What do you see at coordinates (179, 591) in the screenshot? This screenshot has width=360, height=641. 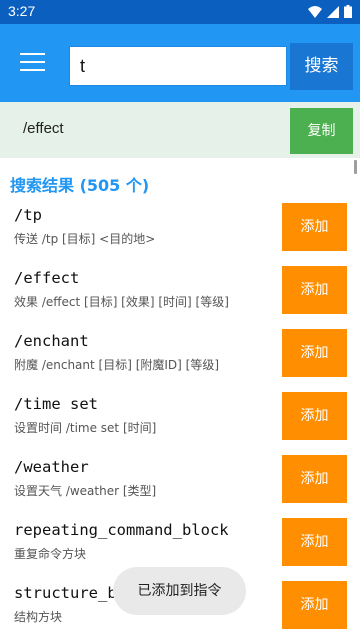 I see `toast-message: 已添加到指令` at bounding box center [179, 591].